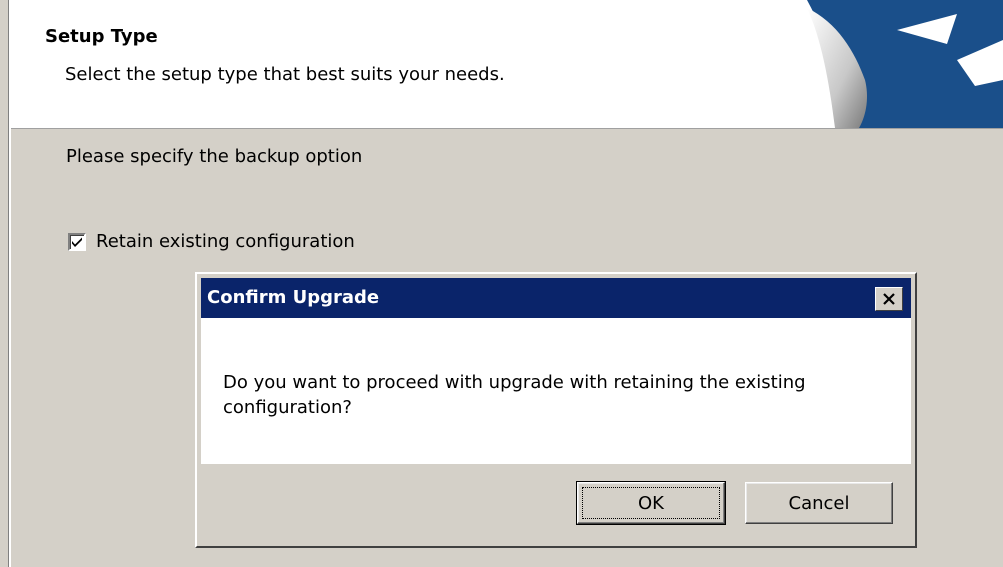  I want to click on cancel-button-label: Cancel, so click(819, 503).